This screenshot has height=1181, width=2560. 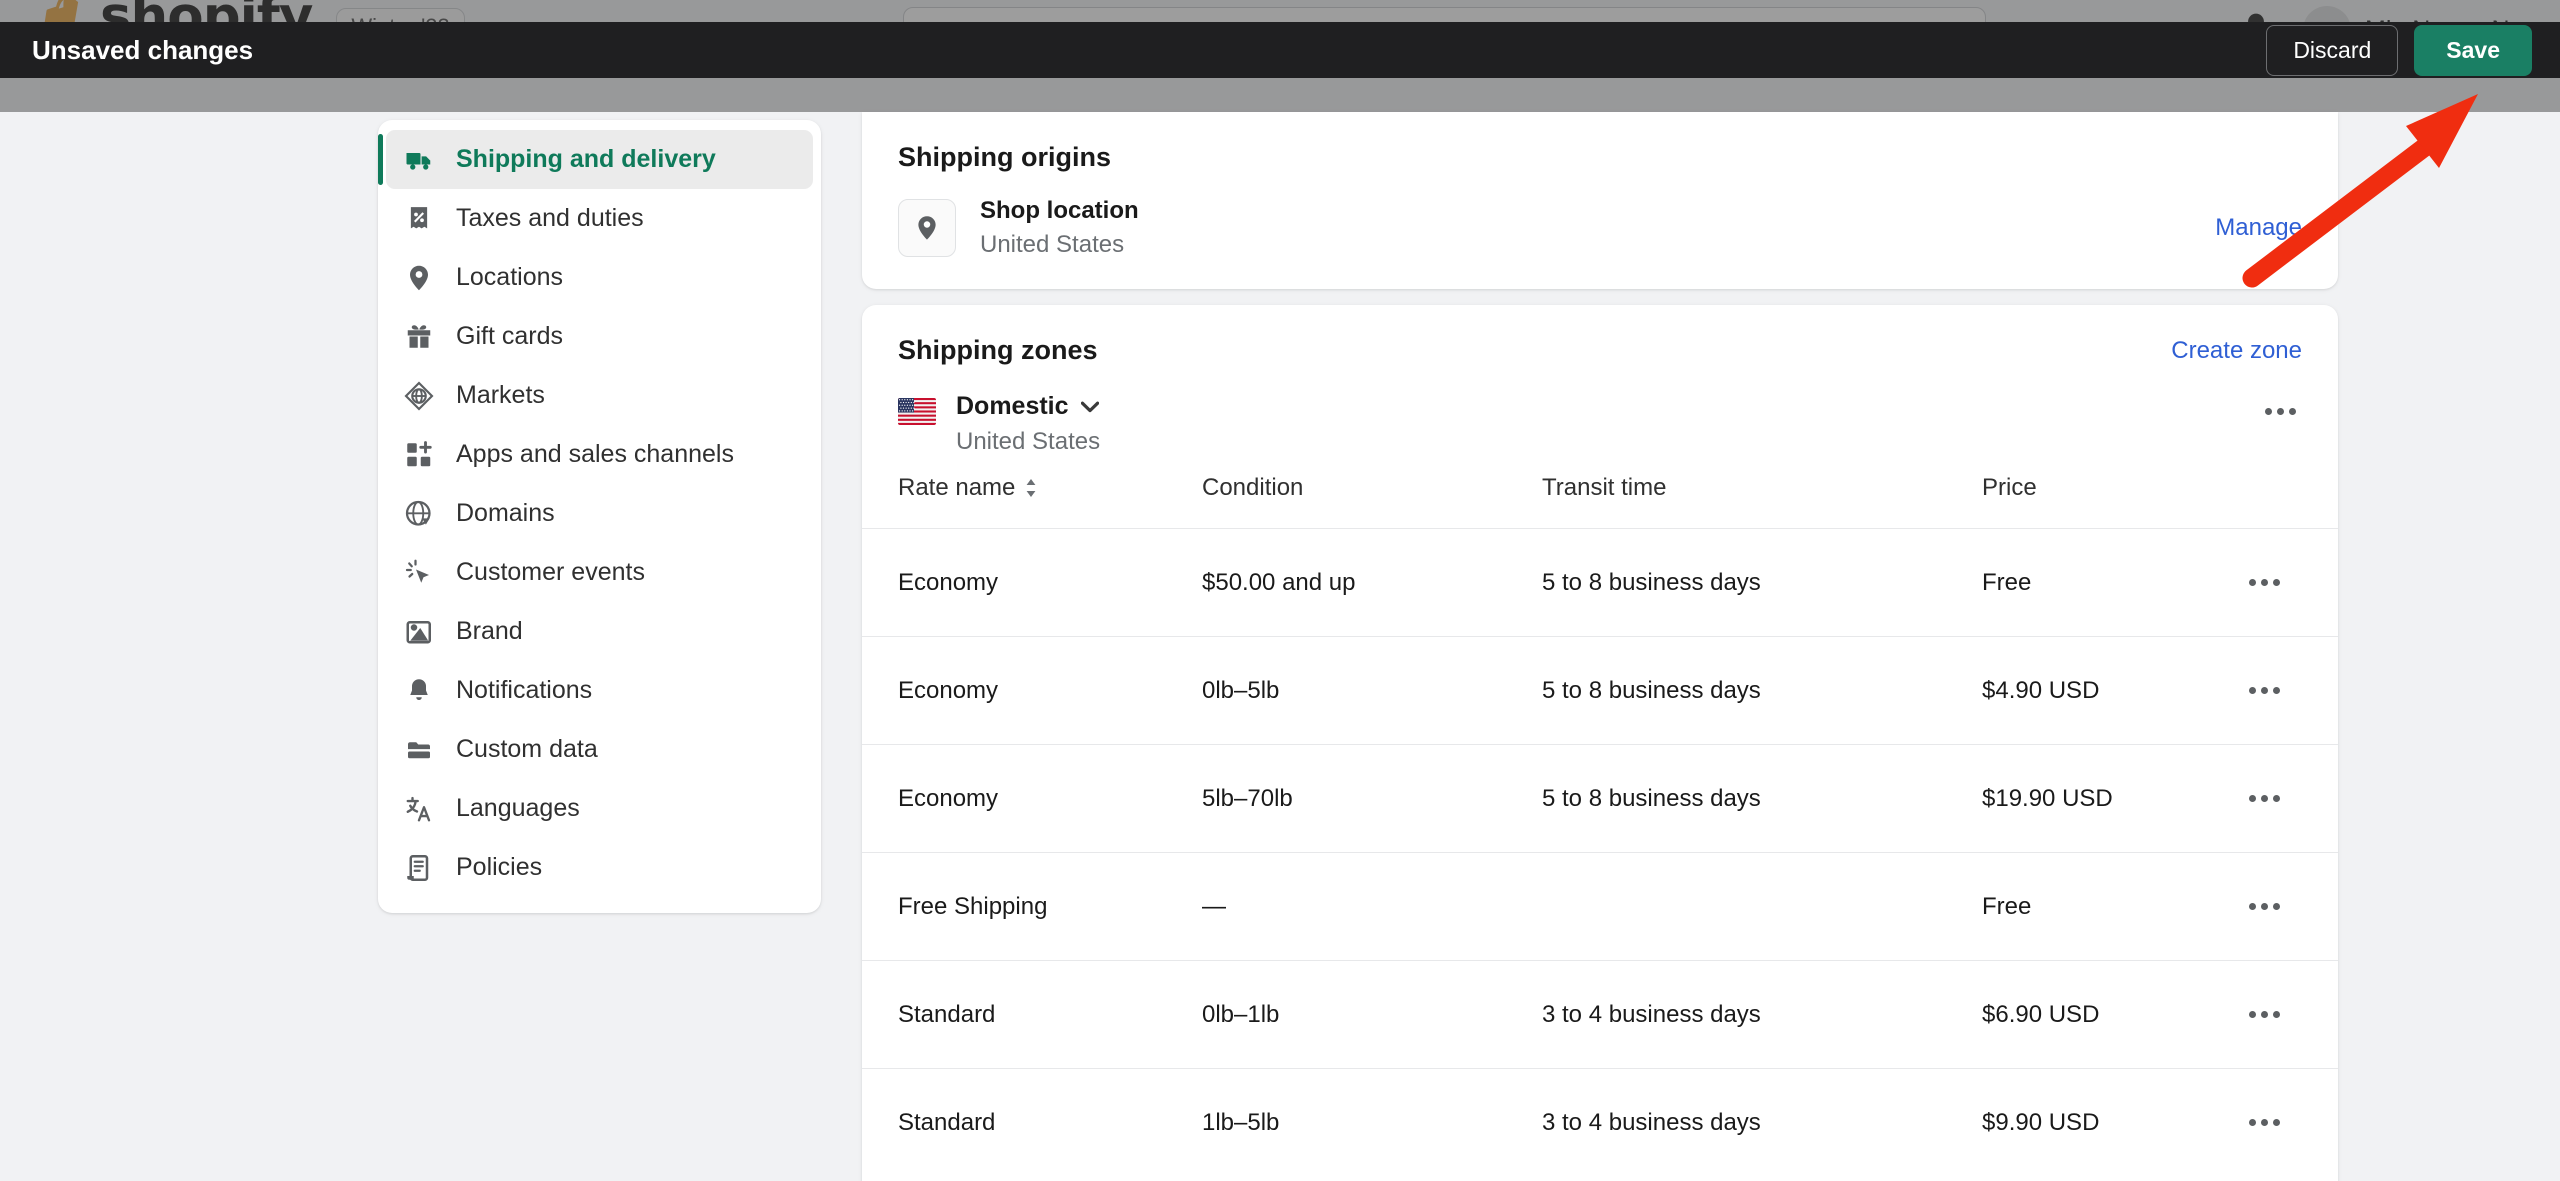 I want to click on condition-cell: 0lb–1lb, so click(x=1372, y=1014).